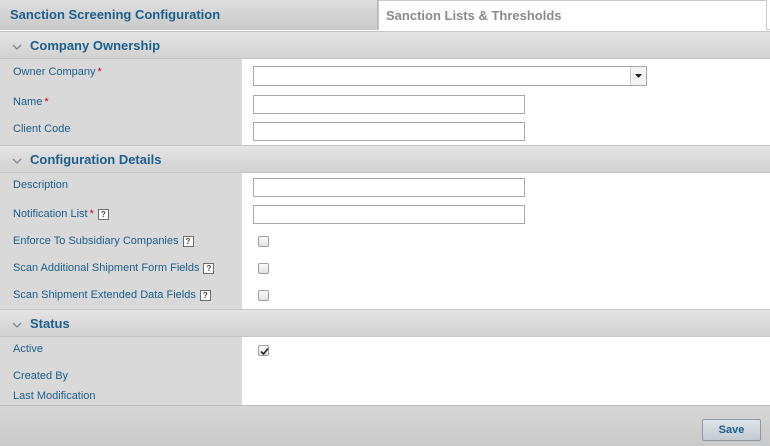  What do you see at coordinates (96, 159) in the screenshot?
I see `section-title: Configuration Details` at bounding box center [96, 159].